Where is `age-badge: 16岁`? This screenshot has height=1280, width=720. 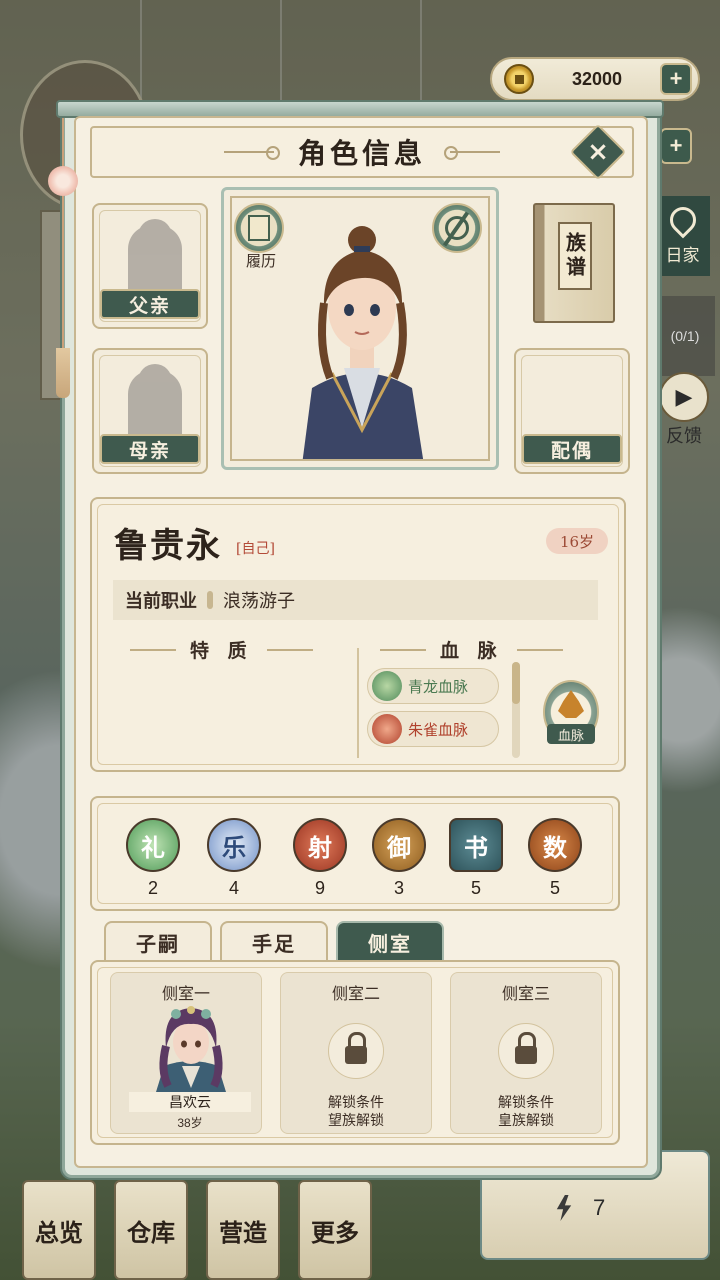 age-badge: 16岁 is located at coordinates (577, 541).